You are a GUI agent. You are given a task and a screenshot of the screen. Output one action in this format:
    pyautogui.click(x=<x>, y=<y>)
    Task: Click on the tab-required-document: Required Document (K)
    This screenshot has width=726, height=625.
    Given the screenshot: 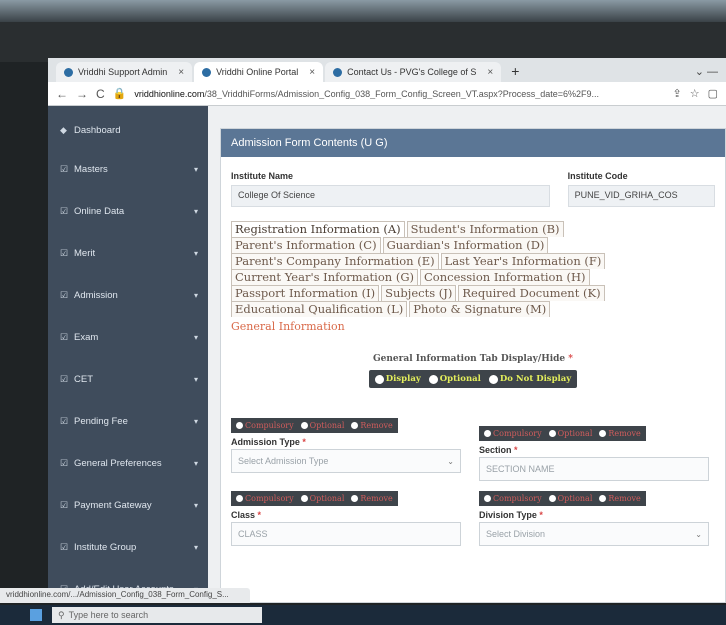 What is the action you would take?
    pyautogui.click(x=531, y=293)
    